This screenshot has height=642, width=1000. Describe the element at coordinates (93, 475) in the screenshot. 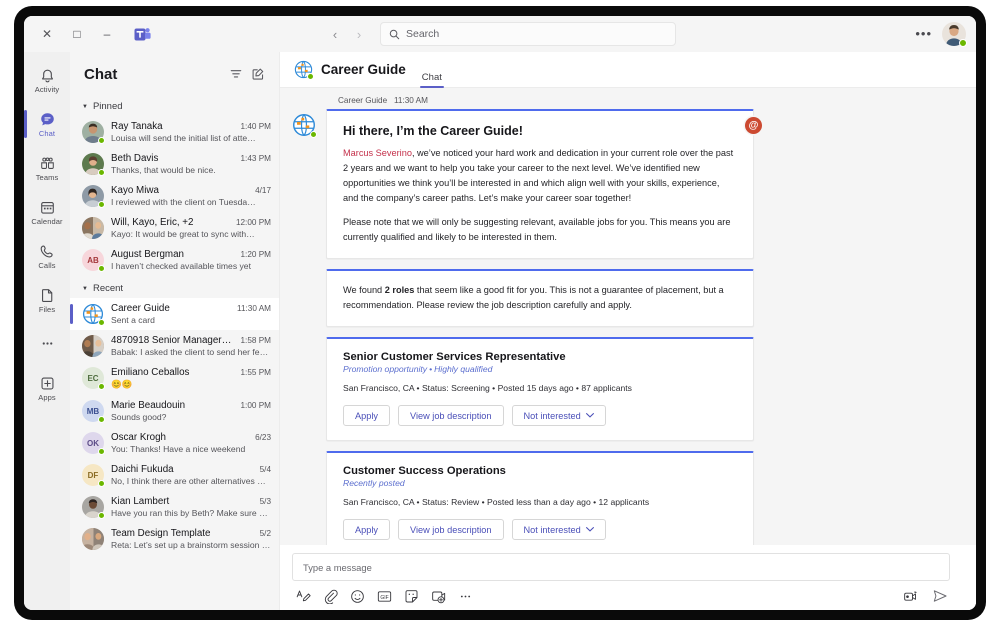

I see `avatar-initials: DF` at that location.